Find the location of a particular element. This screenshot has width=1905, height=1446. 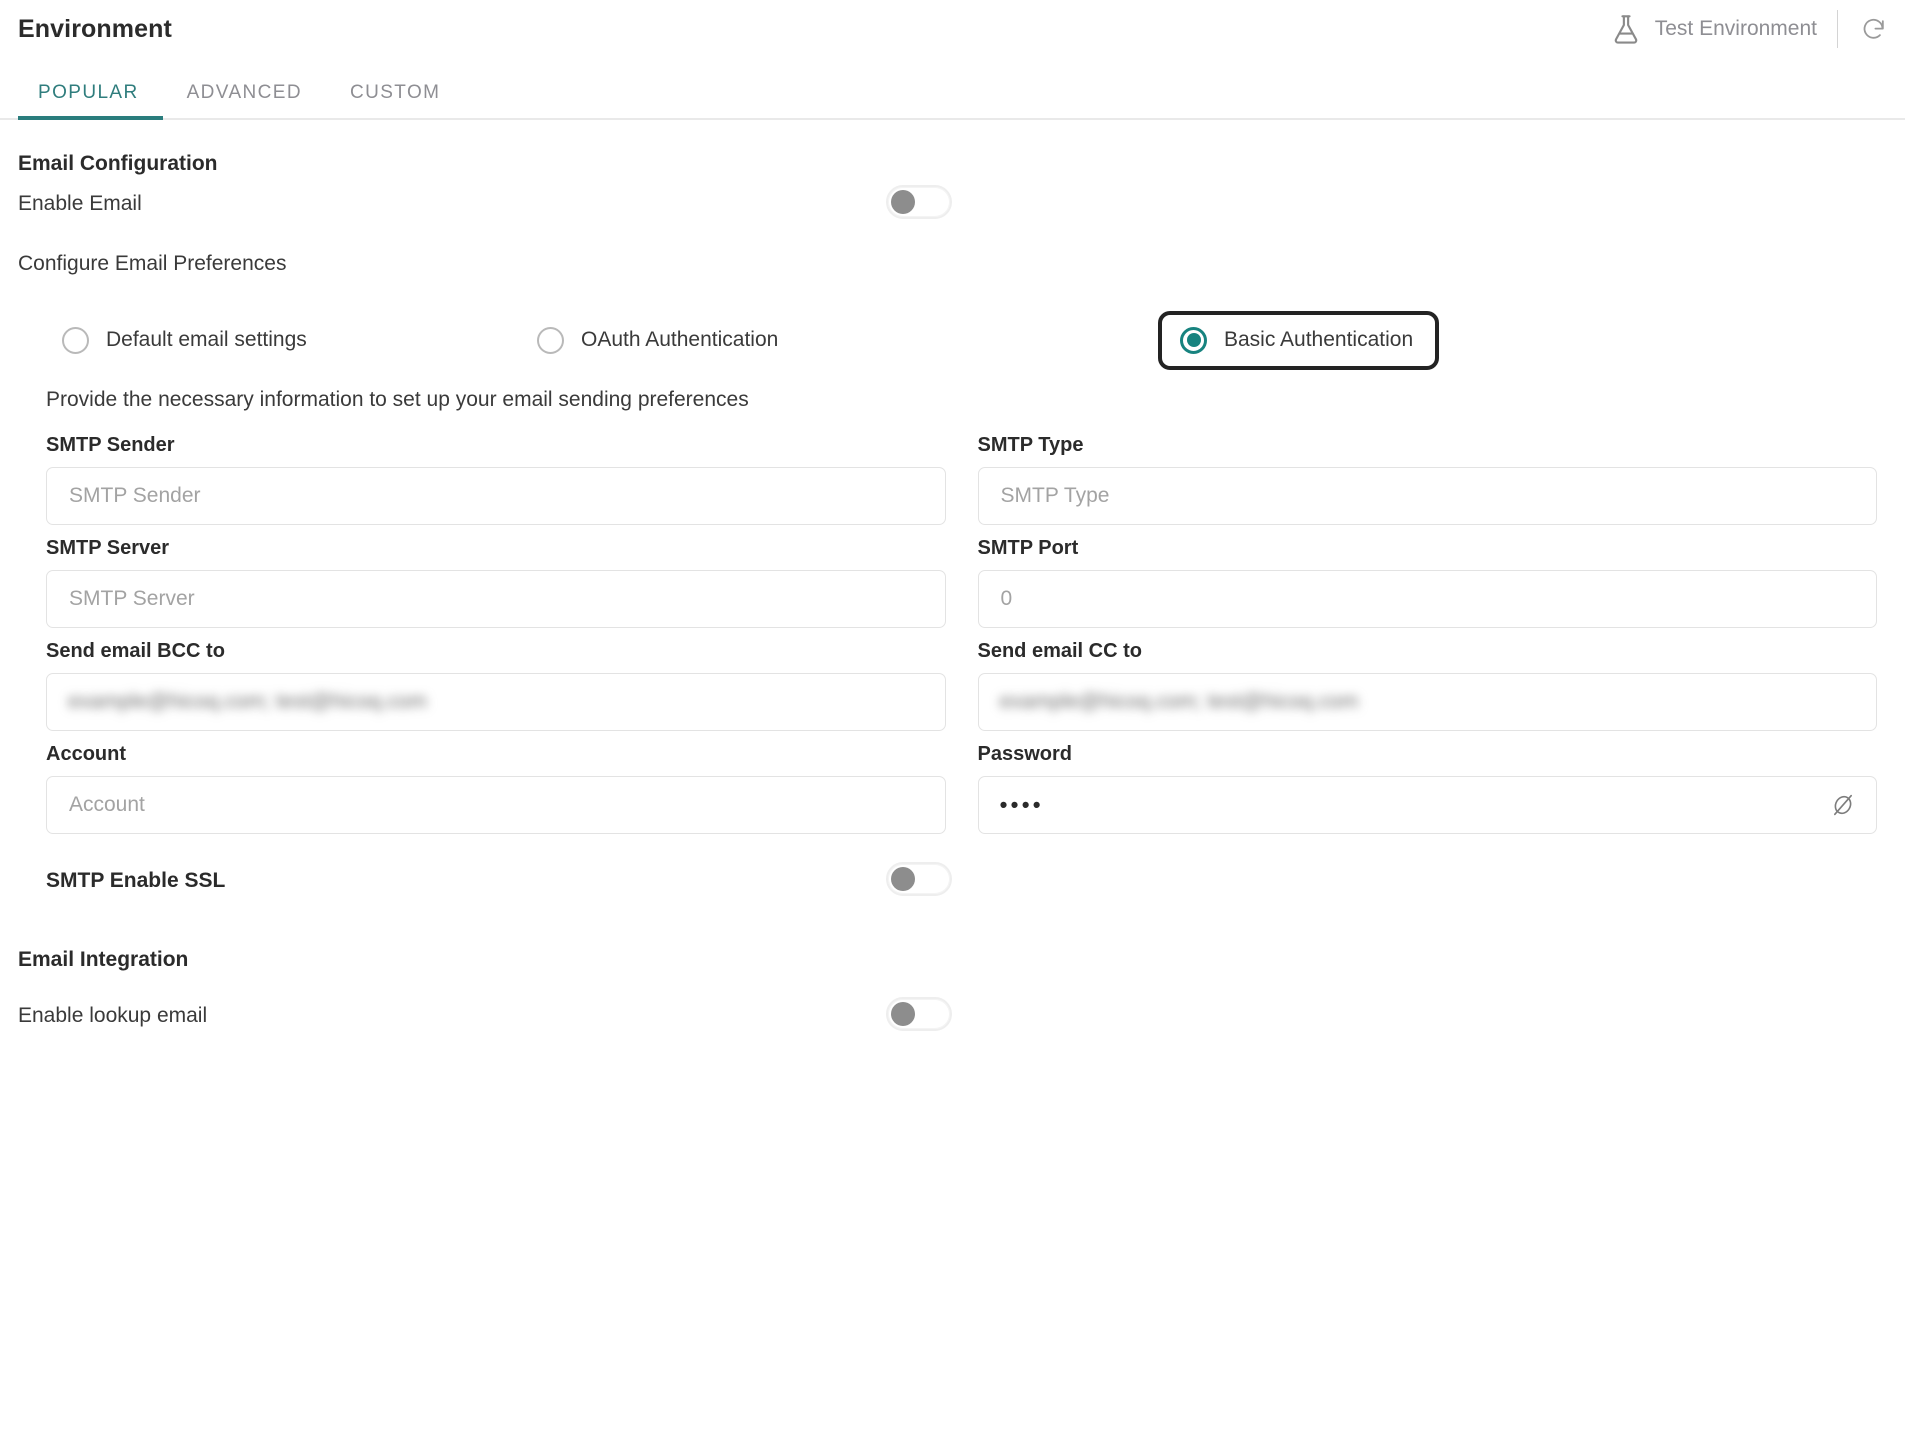

field-smtp-type: SMTP Type is located at coordinates (1427, 479).